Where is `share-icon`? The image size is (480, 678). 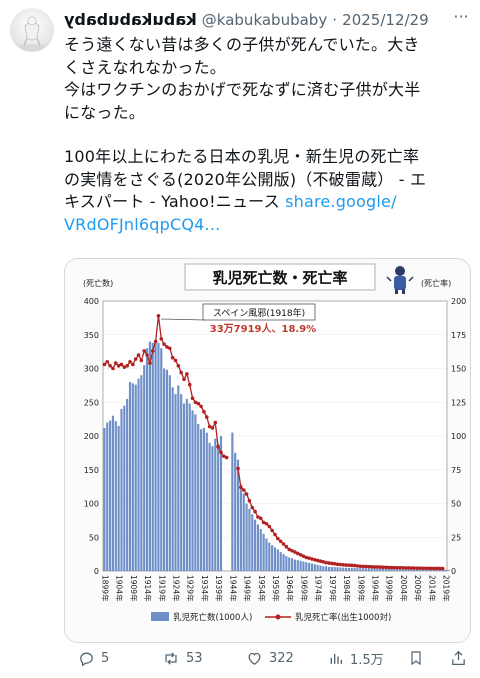 share-icon is located at coordinates (458, 658).